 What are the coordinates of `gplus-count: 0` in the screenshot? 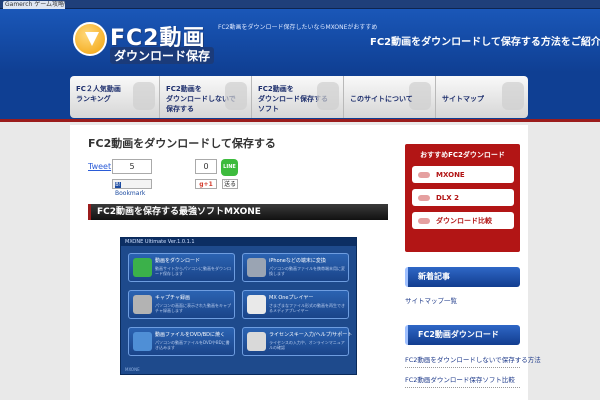 It's located at (206, 166).